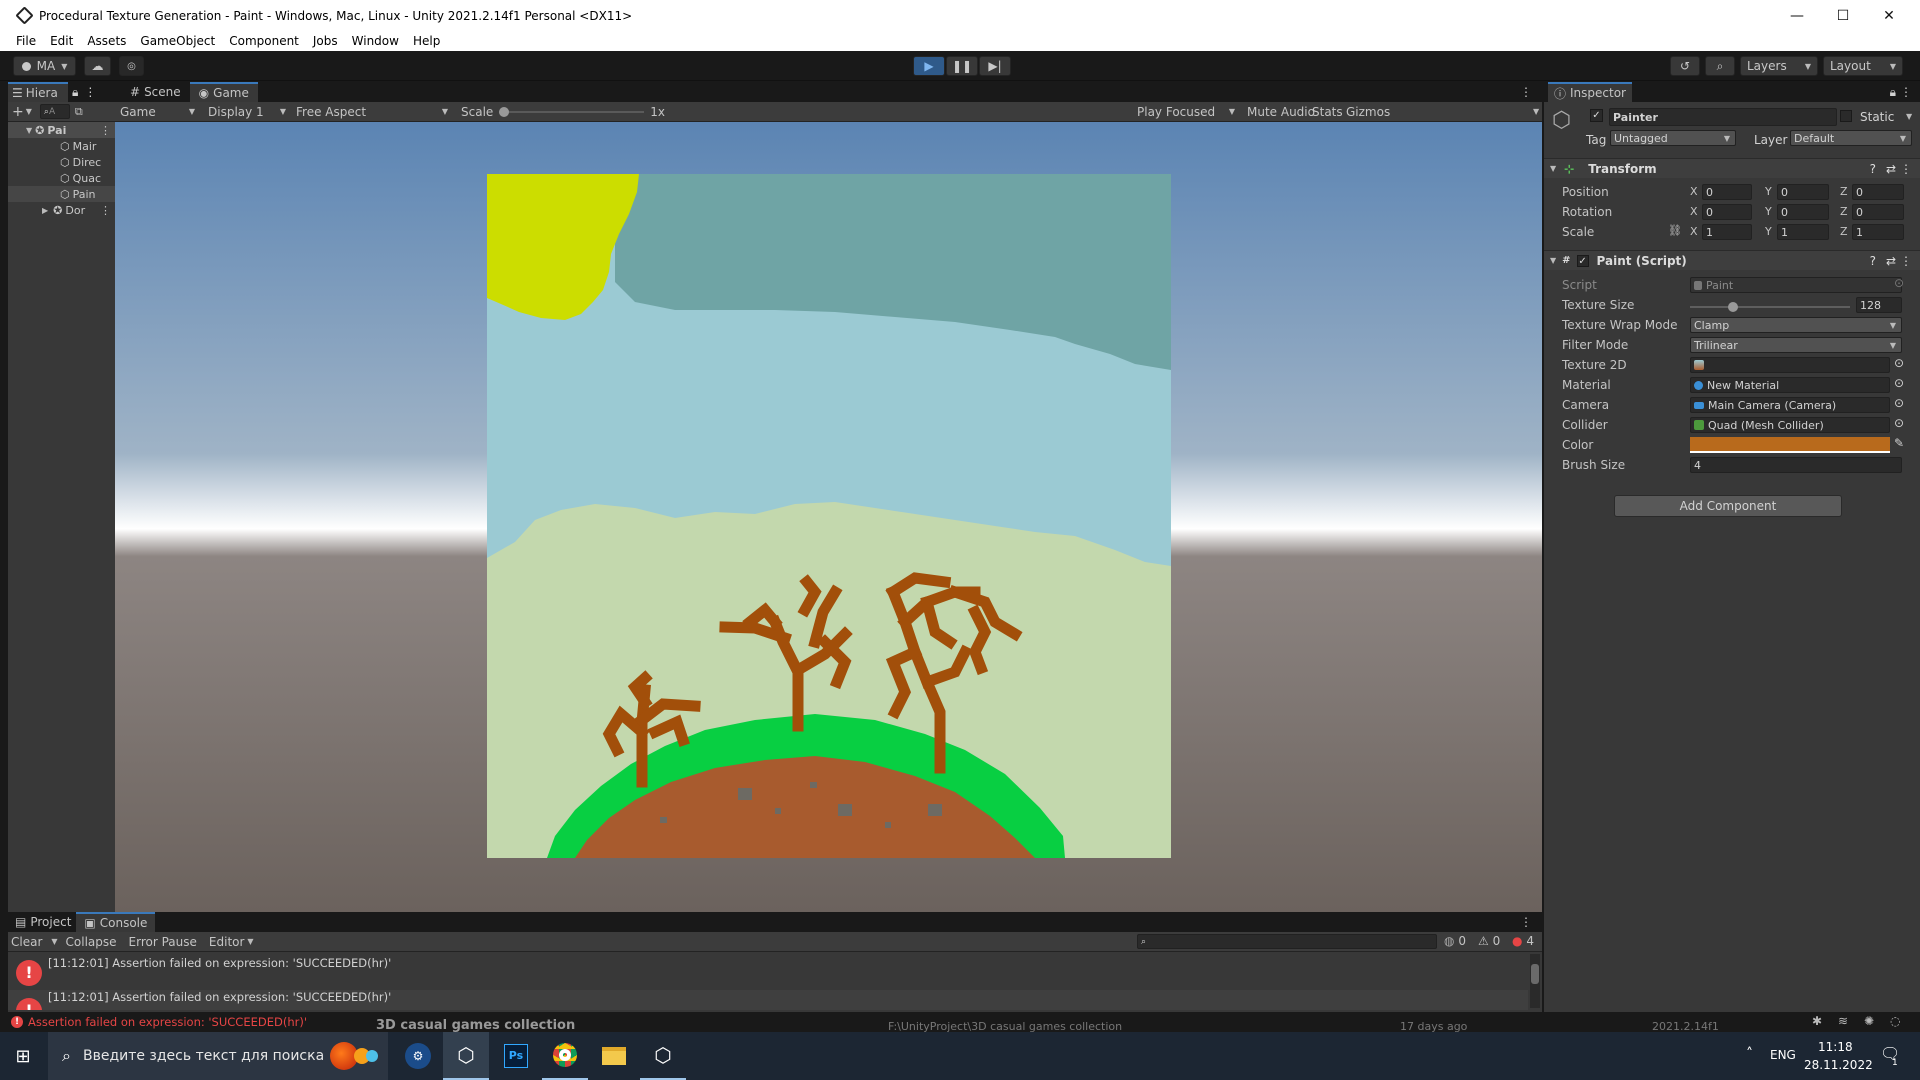  I want to click on texture2d-field, so click(1790, 365).